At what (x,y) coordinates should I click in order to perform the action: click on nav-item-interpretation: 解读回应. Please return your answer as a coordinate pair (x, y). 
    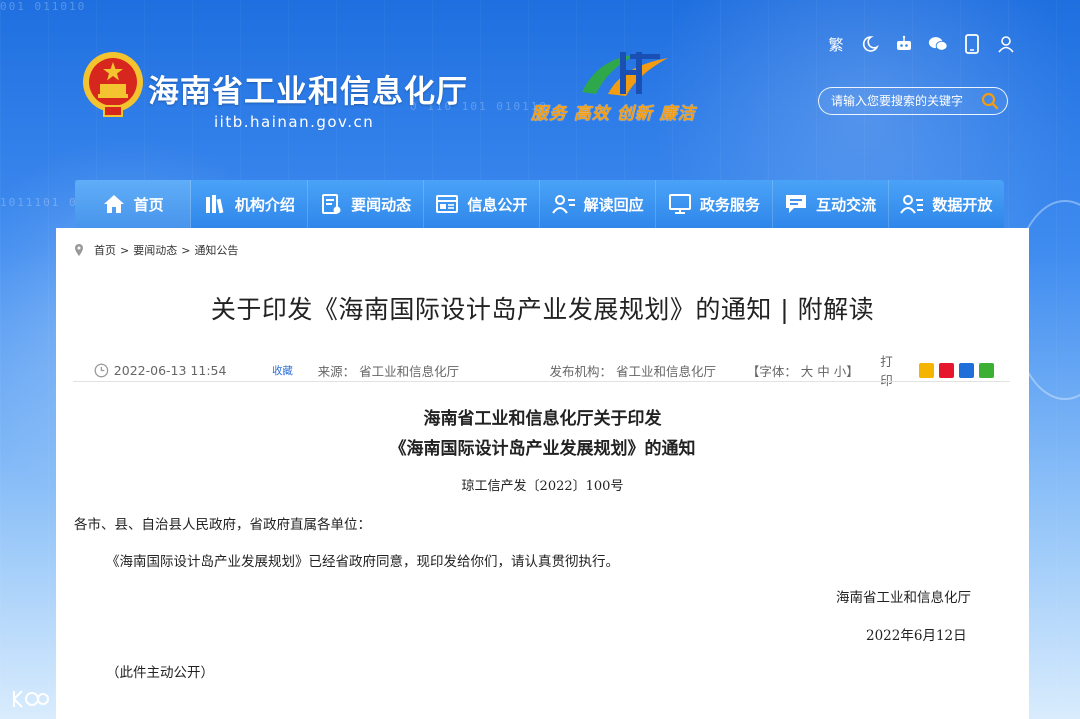
    Looking at the image, I should click on (598, 204).